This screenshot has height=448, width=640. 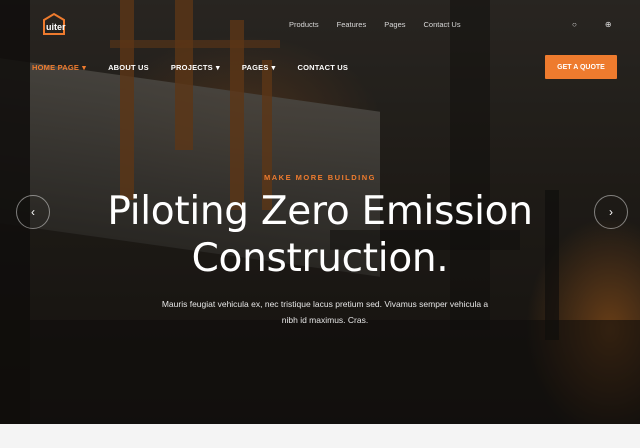 I want to click on nav-item-home-page: HOME PAGE ▾, so click(x=59, y=67).